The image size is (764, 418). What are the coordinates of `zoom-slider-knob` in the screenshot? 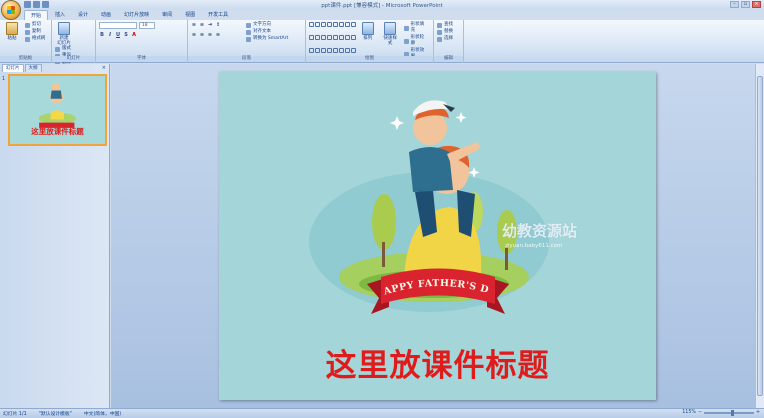 It's located at (732, 412).